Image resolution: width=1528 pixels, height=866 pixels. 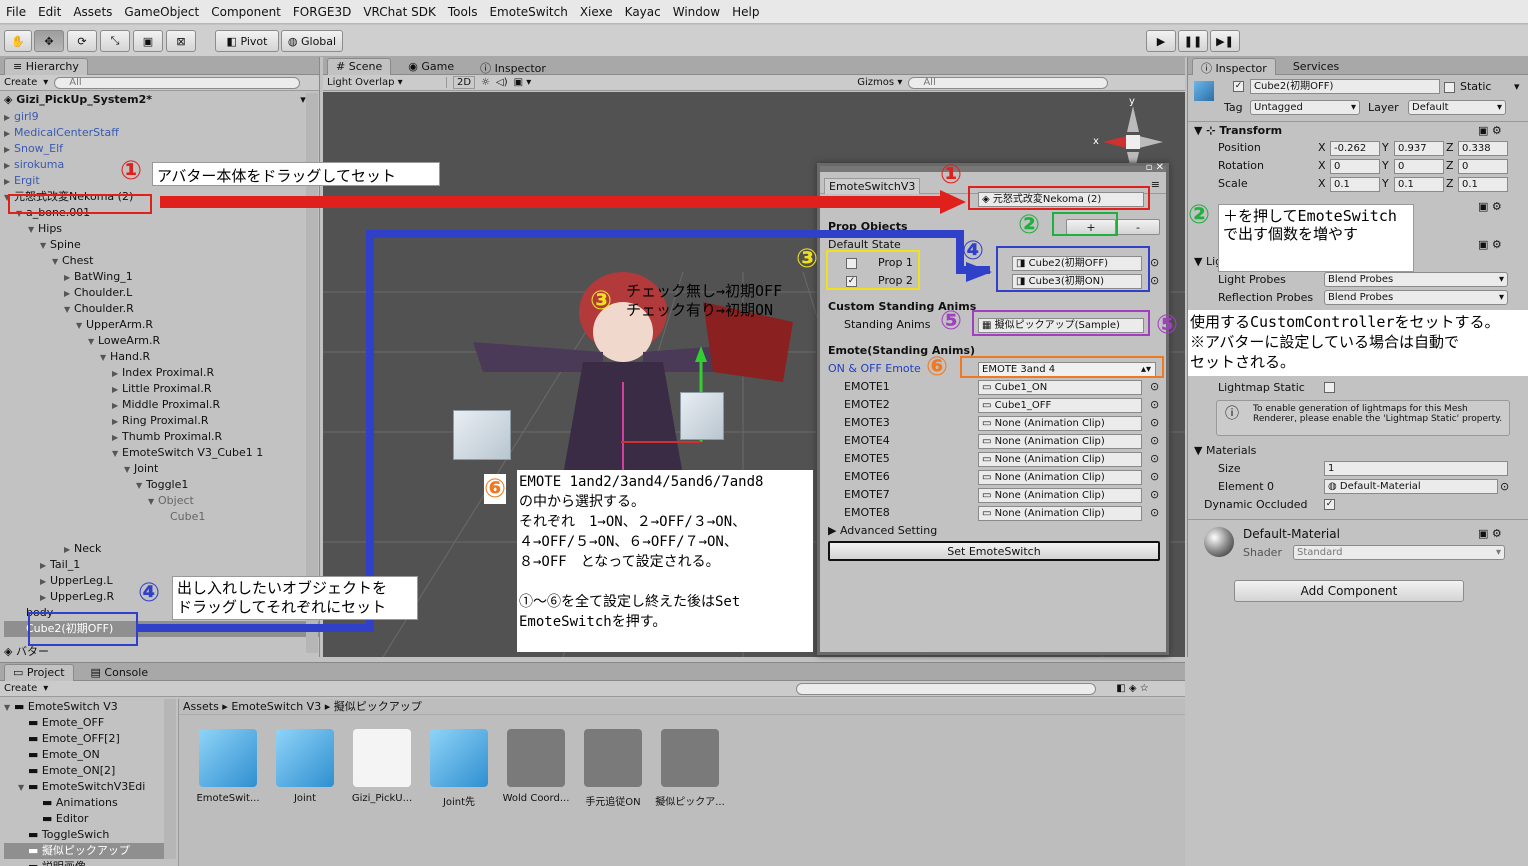 I want to click on callout-4-number: ④, so click(x=149, y=593).